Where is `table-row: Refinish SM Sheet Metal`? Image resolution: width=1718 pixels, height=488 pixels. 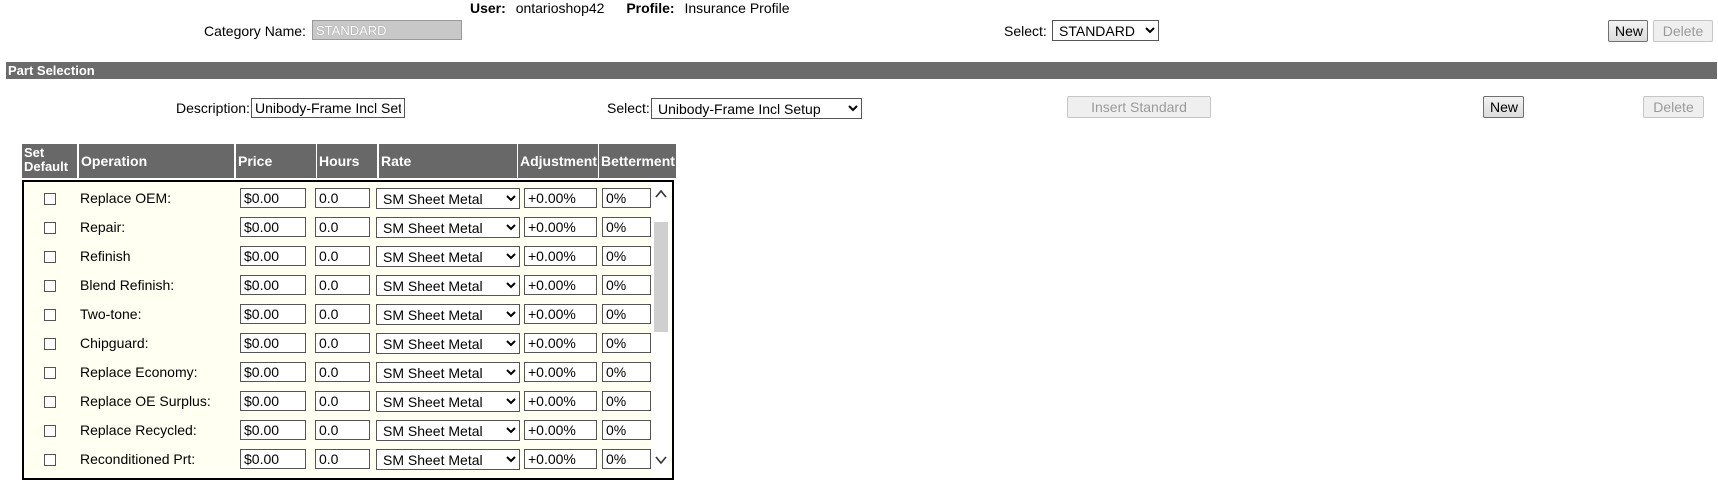 table-row: Refinish SM Sheet Metal is located at coordinates (338, 254).